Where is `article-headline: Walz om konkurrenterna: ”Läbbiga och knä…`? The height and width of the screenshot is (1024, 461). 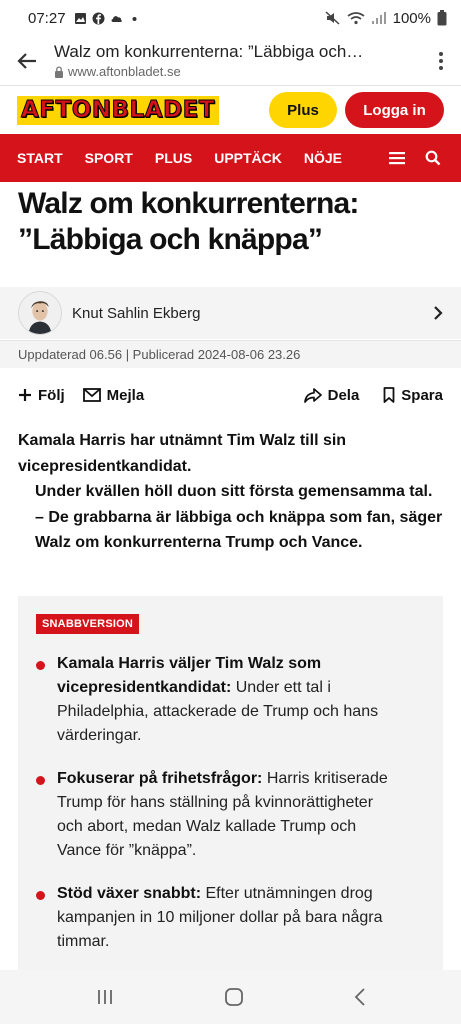
article-headline: Walz om konkurrenterna: ”Läbbiga och knä… is located at coordinates (188, 221).